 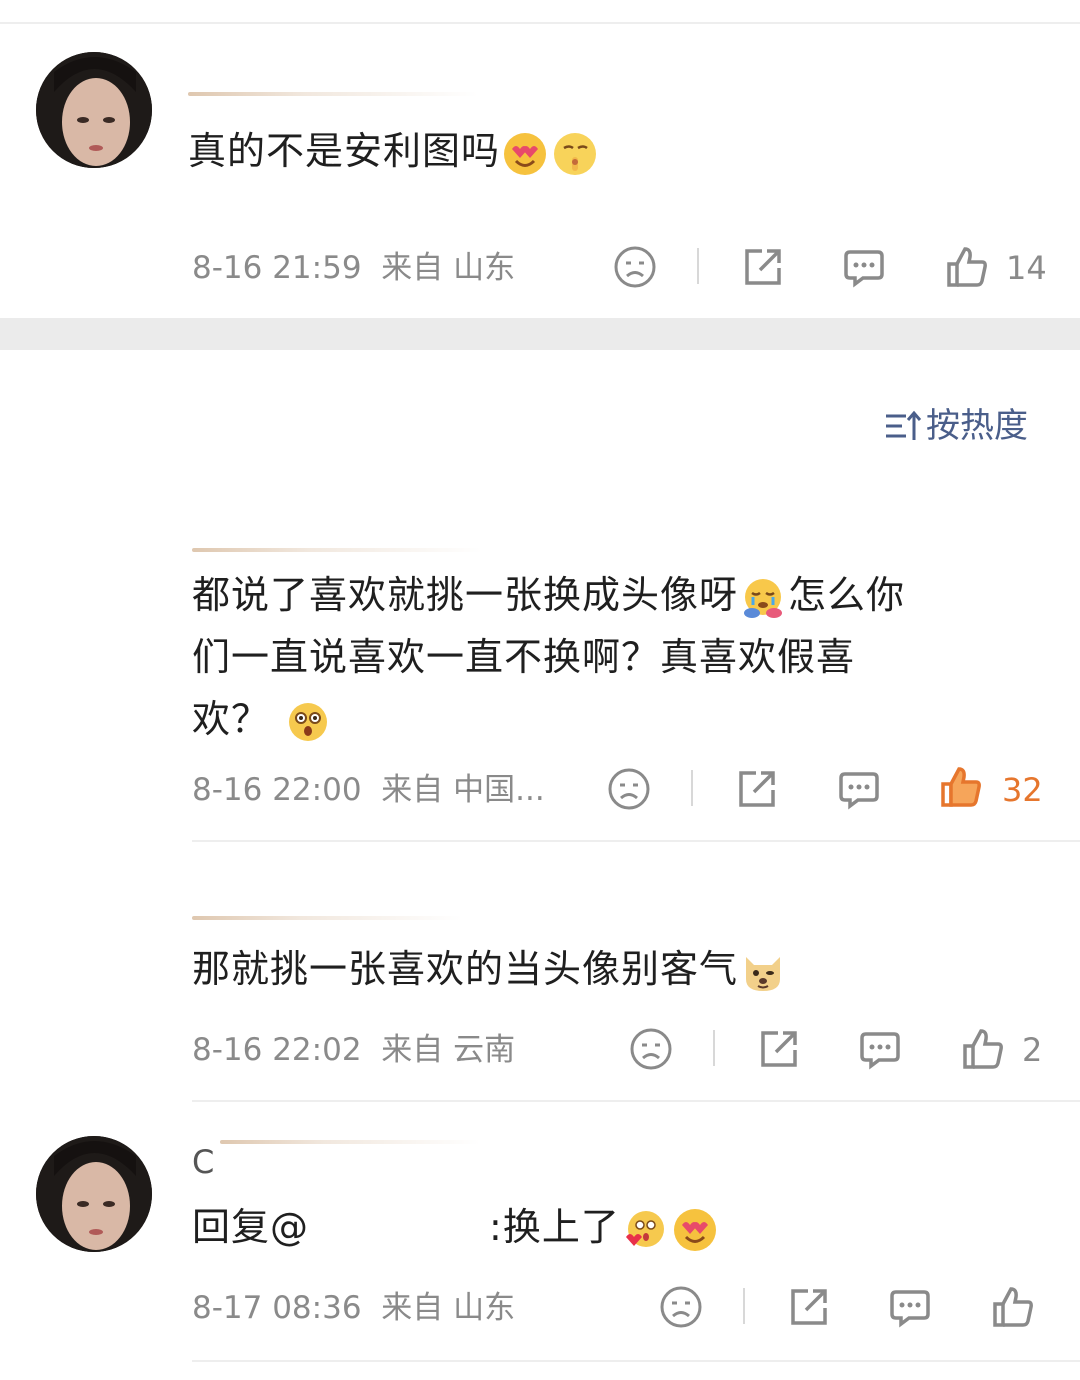 What do you see at coordinates (540, 23) in the screenshot?
I see `top-divider` at bounding box center [540, 23].